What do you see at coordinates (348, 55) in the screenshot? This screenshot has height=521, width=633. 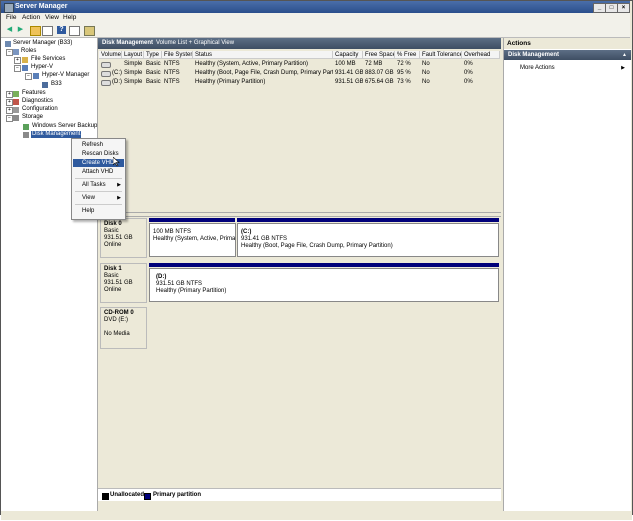 I see `column-header-capacity: Capacity` at bounding box center [348, 55].